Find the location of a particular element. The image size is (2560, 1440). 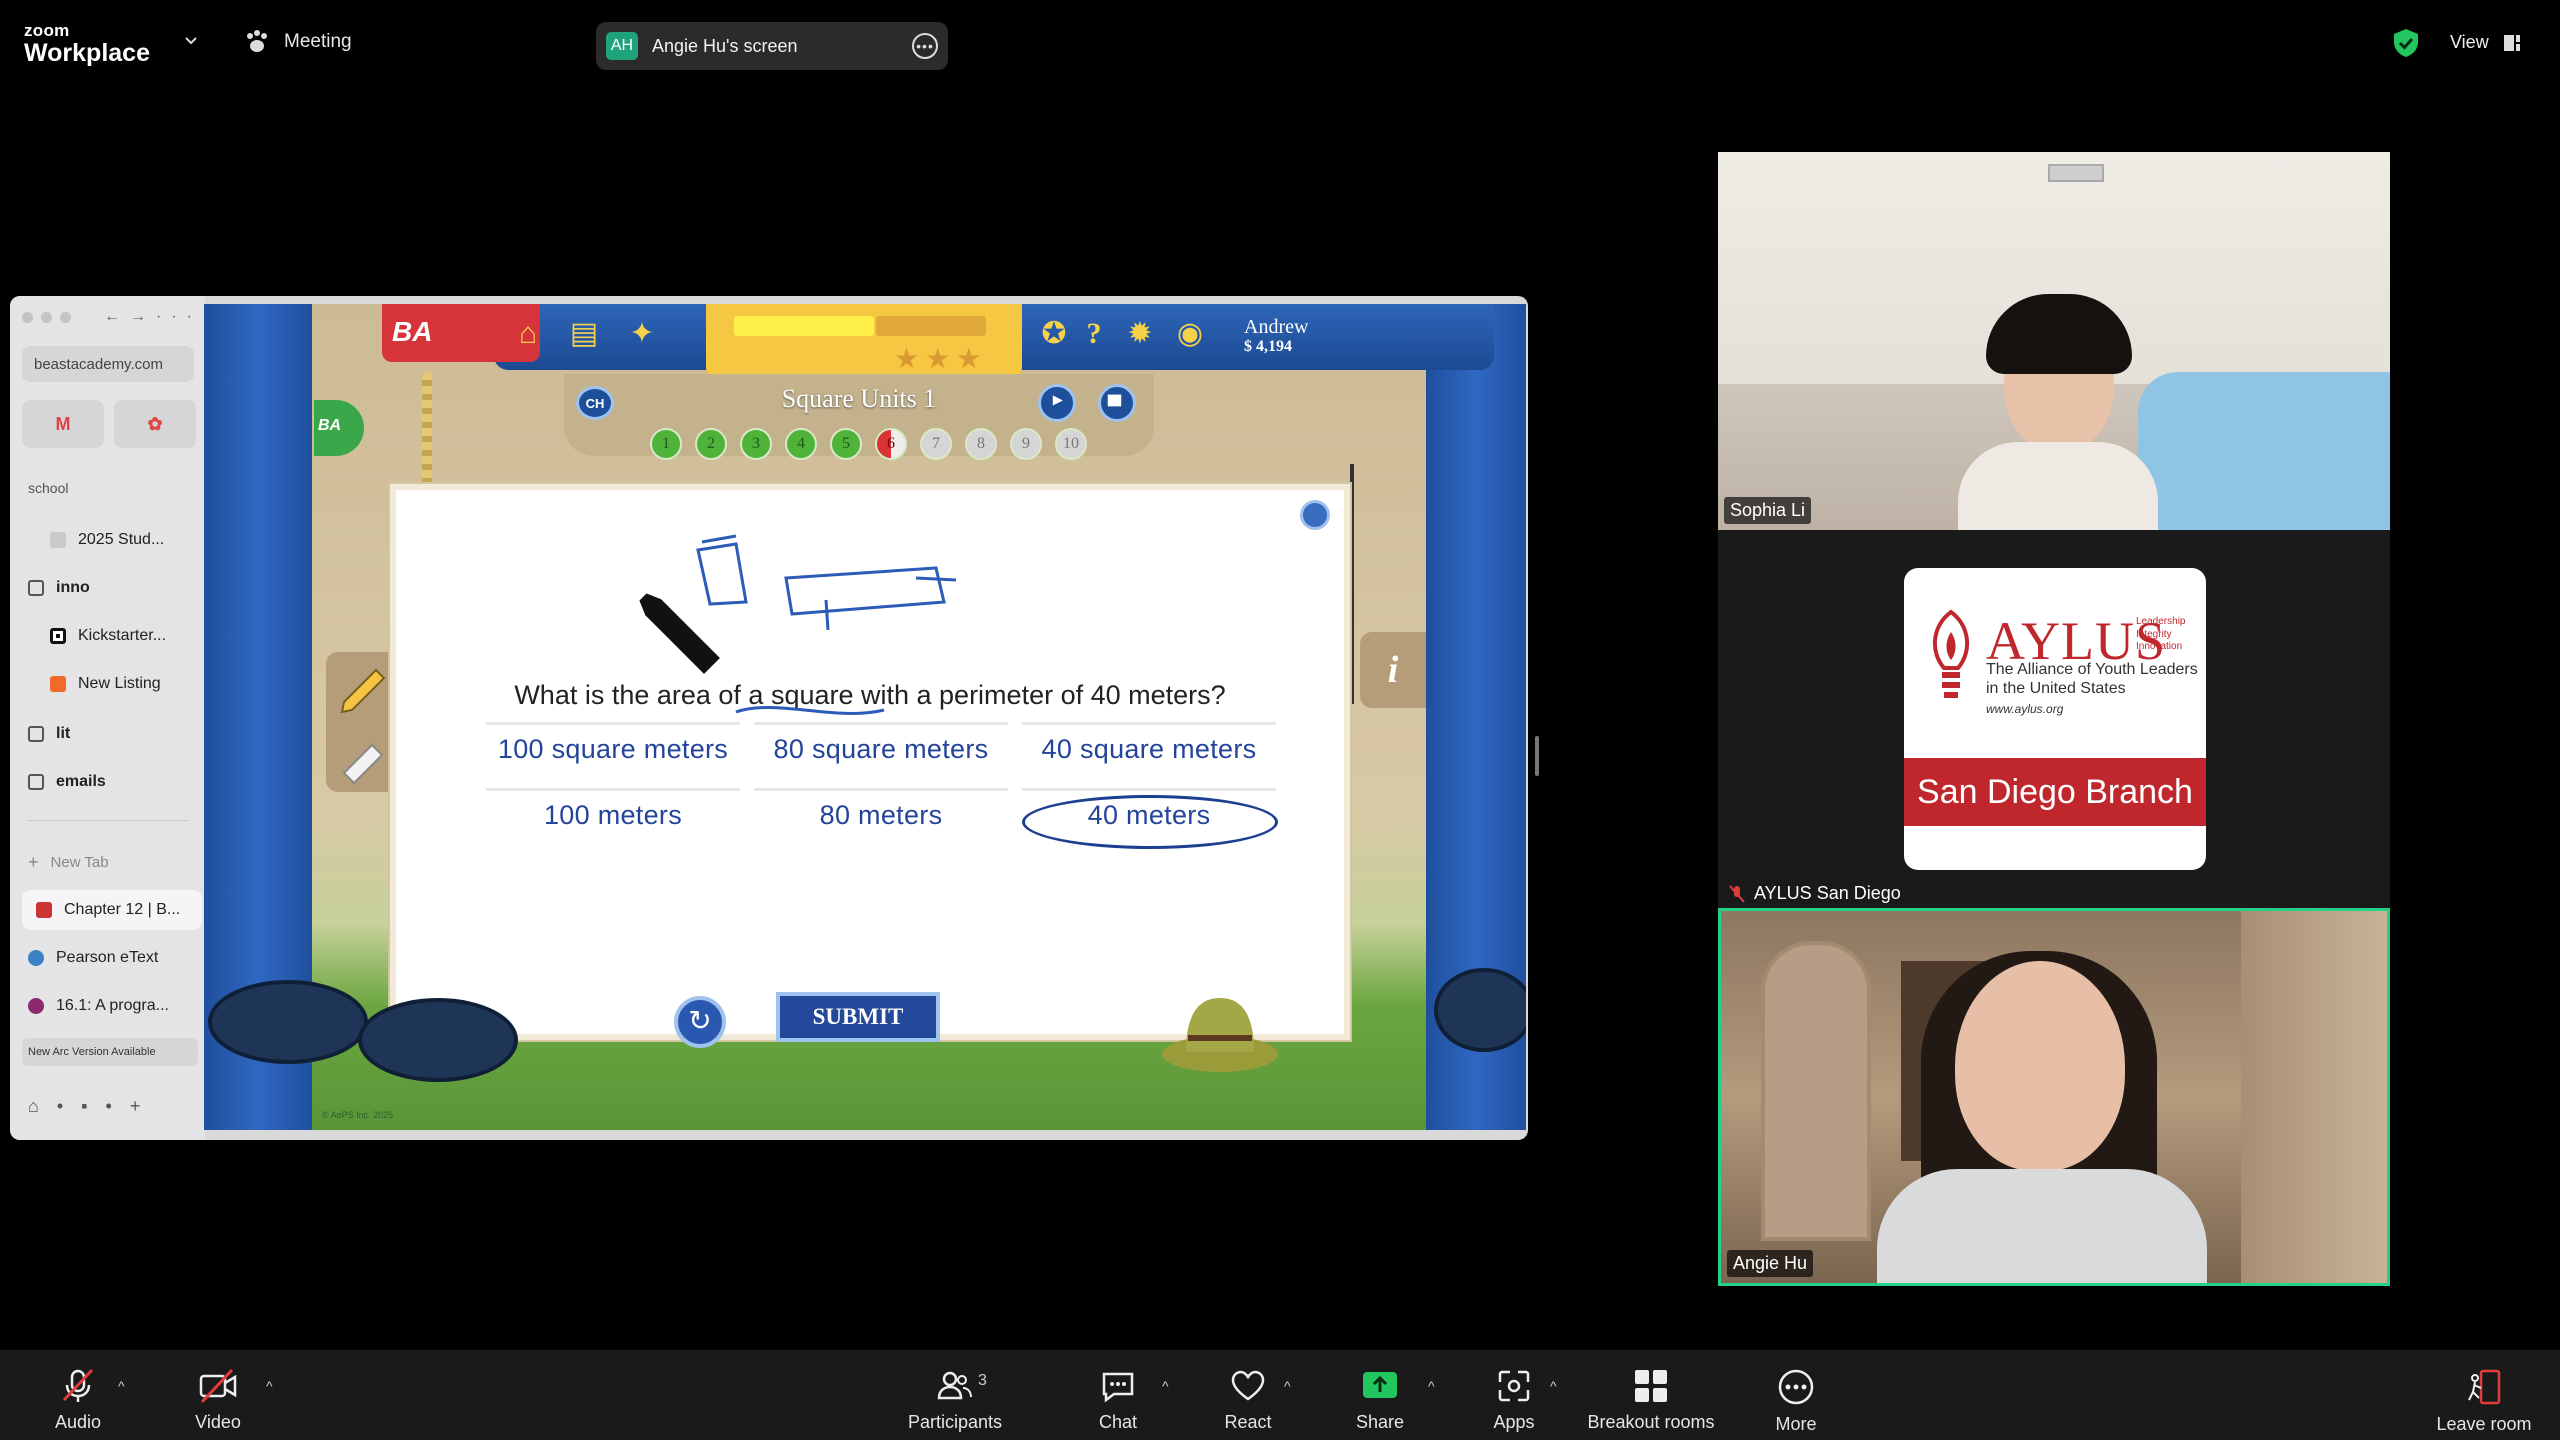

view-label: View is located at coordinates (2469, 42).